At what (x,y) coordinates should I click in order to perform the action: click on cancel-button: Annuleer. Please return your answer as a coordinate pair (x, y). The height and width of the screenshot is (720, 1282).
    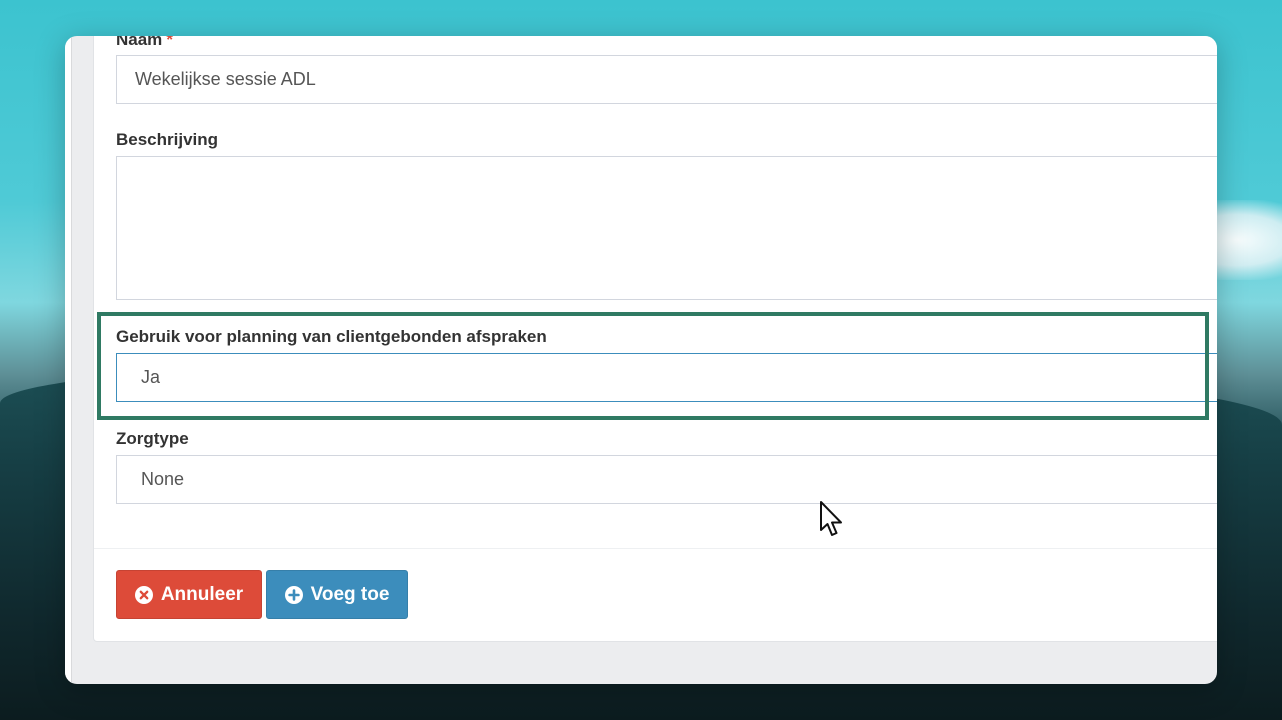
    Looking at the image, I should click on (189, 594).